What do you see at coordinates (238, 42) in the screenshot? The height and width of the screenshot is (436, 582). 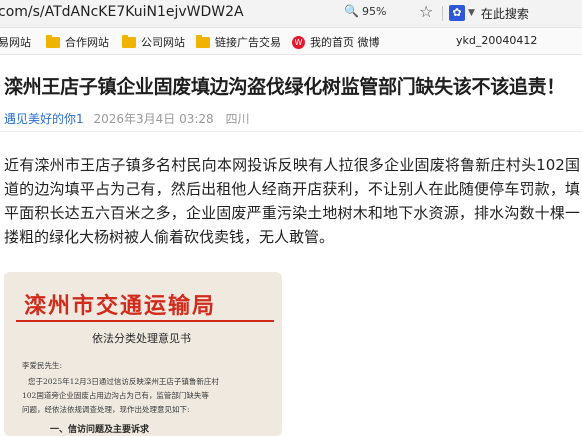 I see `bookmark-folder: 链接广告交易` at bounding box center [238, 42].